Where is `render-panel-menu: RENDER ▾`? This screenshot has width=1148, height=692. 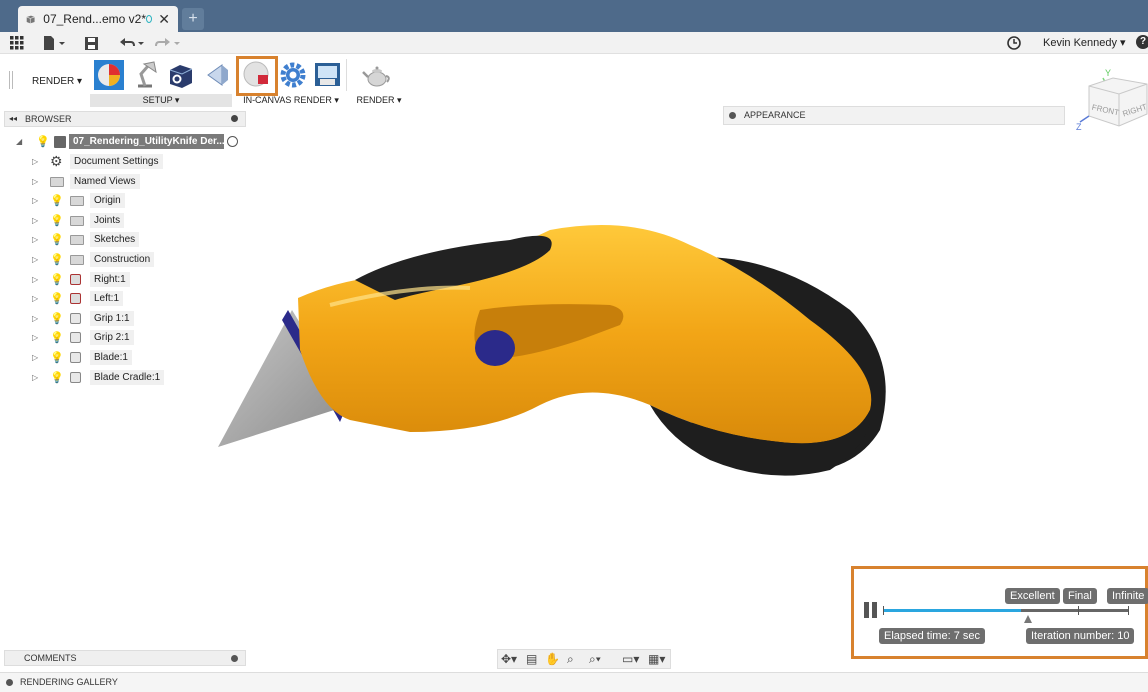
render-panel-menu: RENDER ▾ is located at coordinates (379, 100).